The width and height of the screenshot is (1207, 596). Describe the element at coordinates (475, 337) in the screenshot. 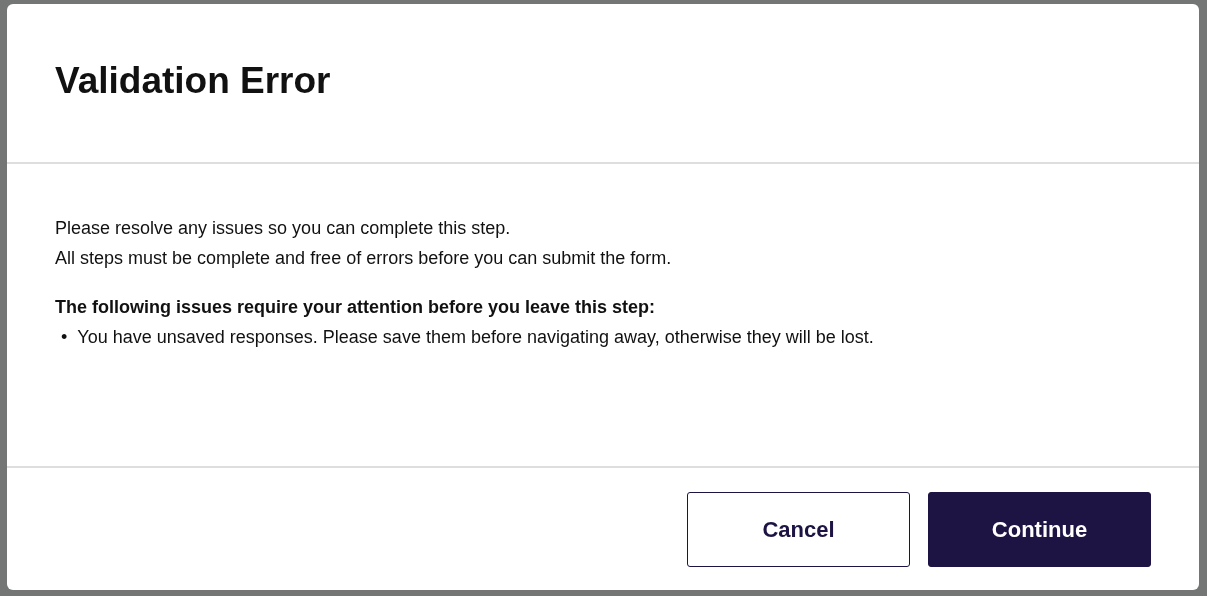

I see `issue-item: You have unsaved responses. Please save them before navigating away, otherwise they will be lost.` at that location.